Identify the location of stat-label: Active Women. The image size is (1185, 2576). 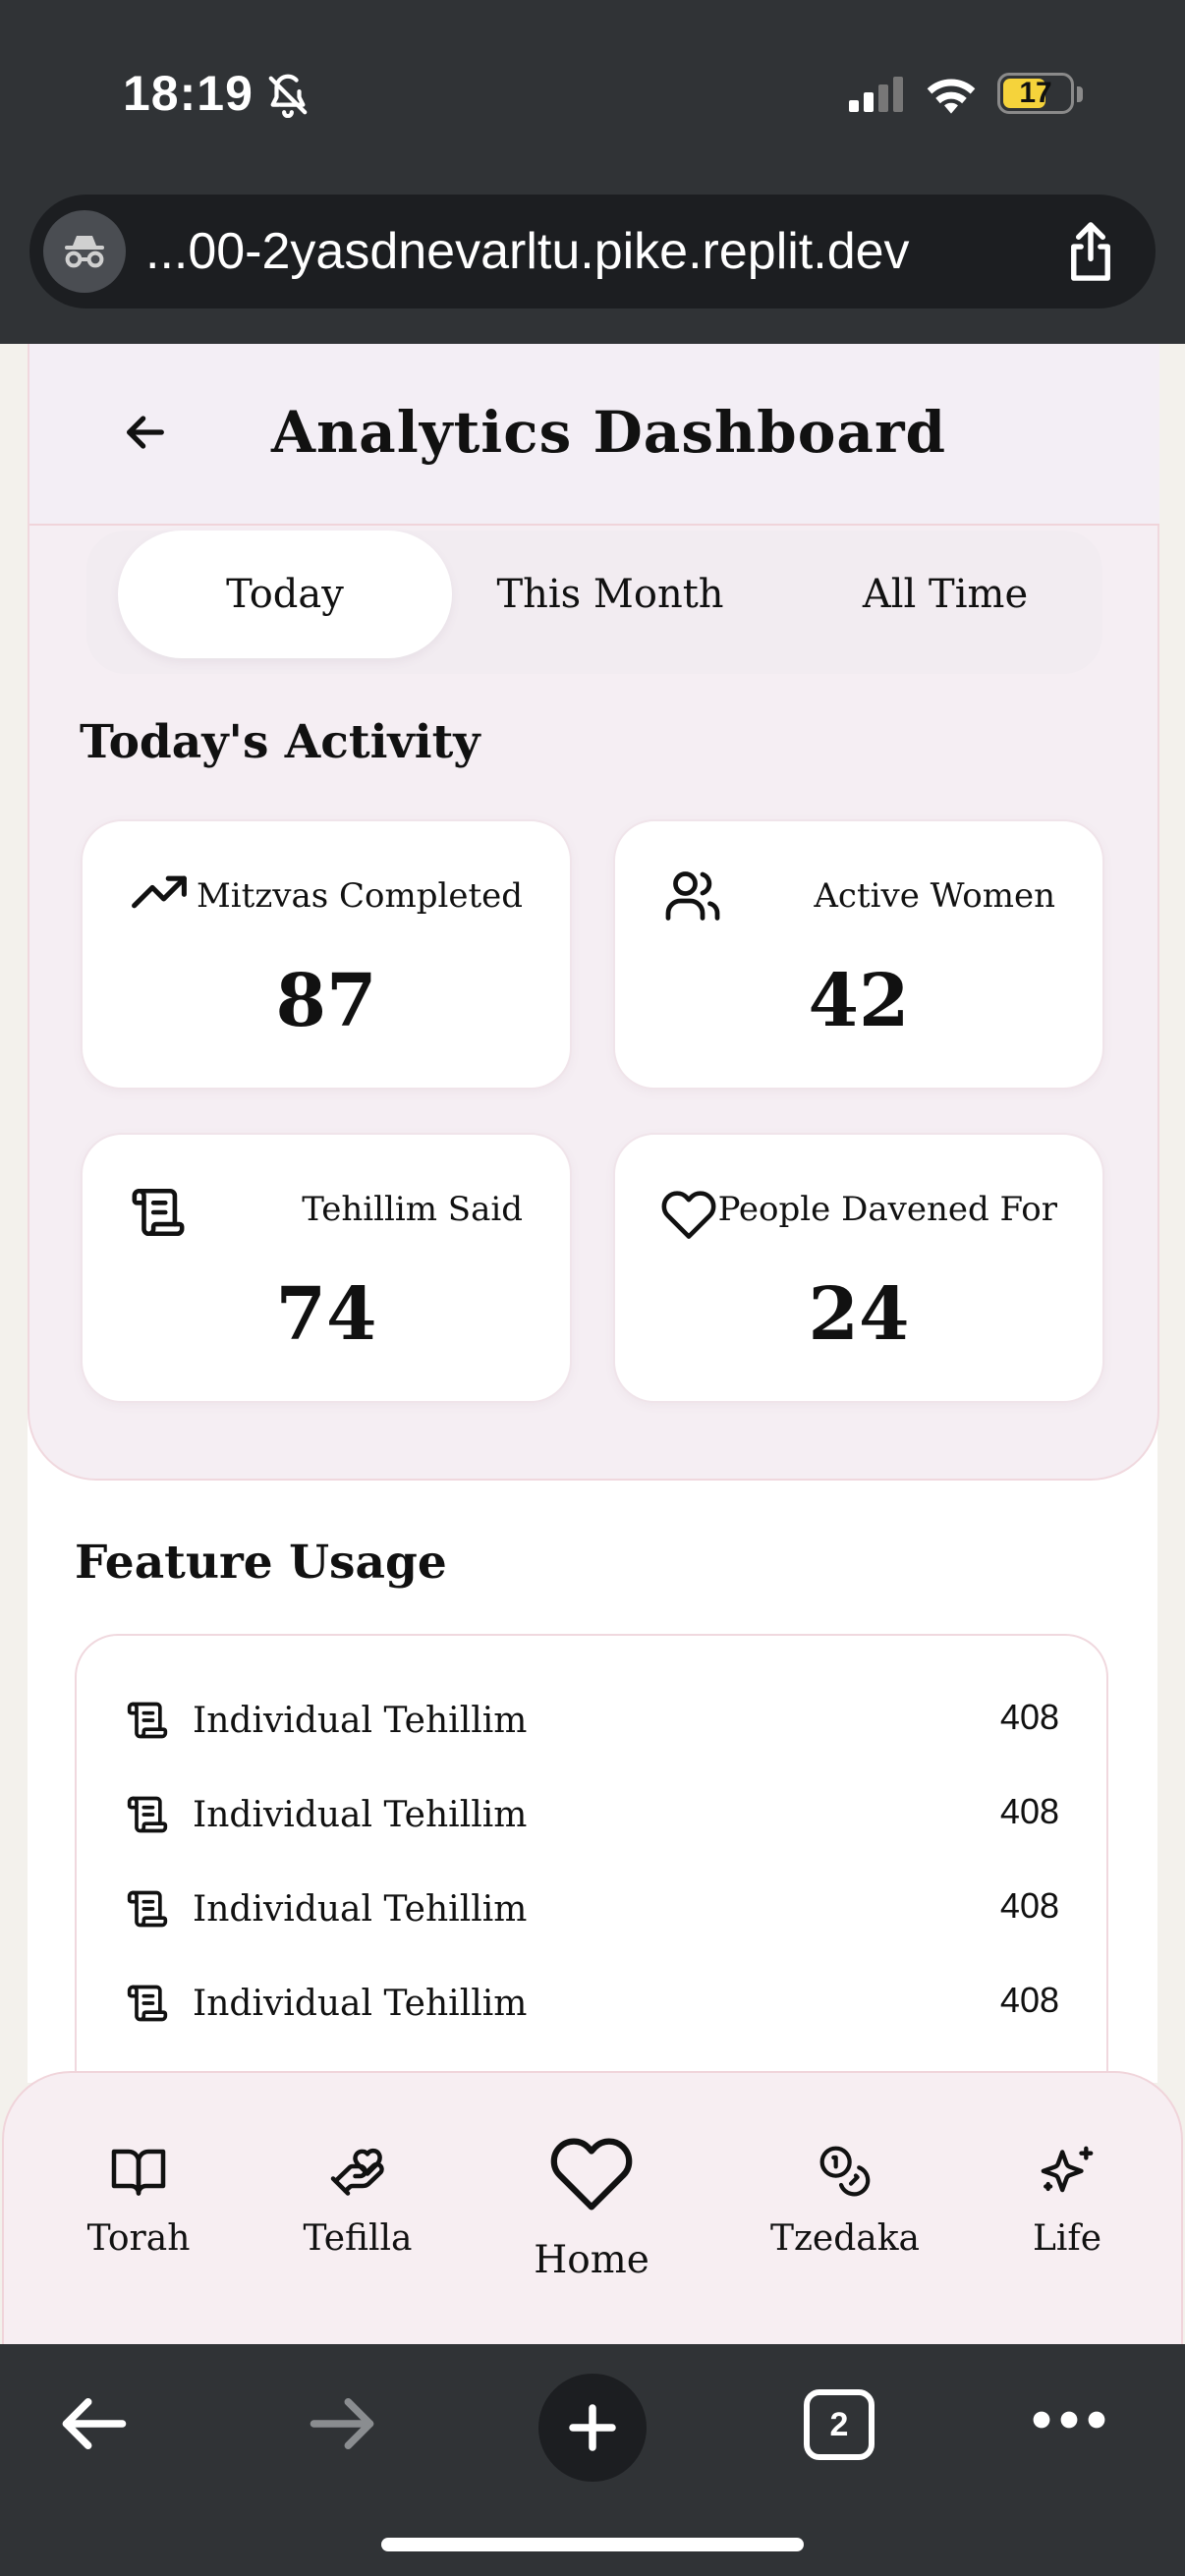
(935, 896).